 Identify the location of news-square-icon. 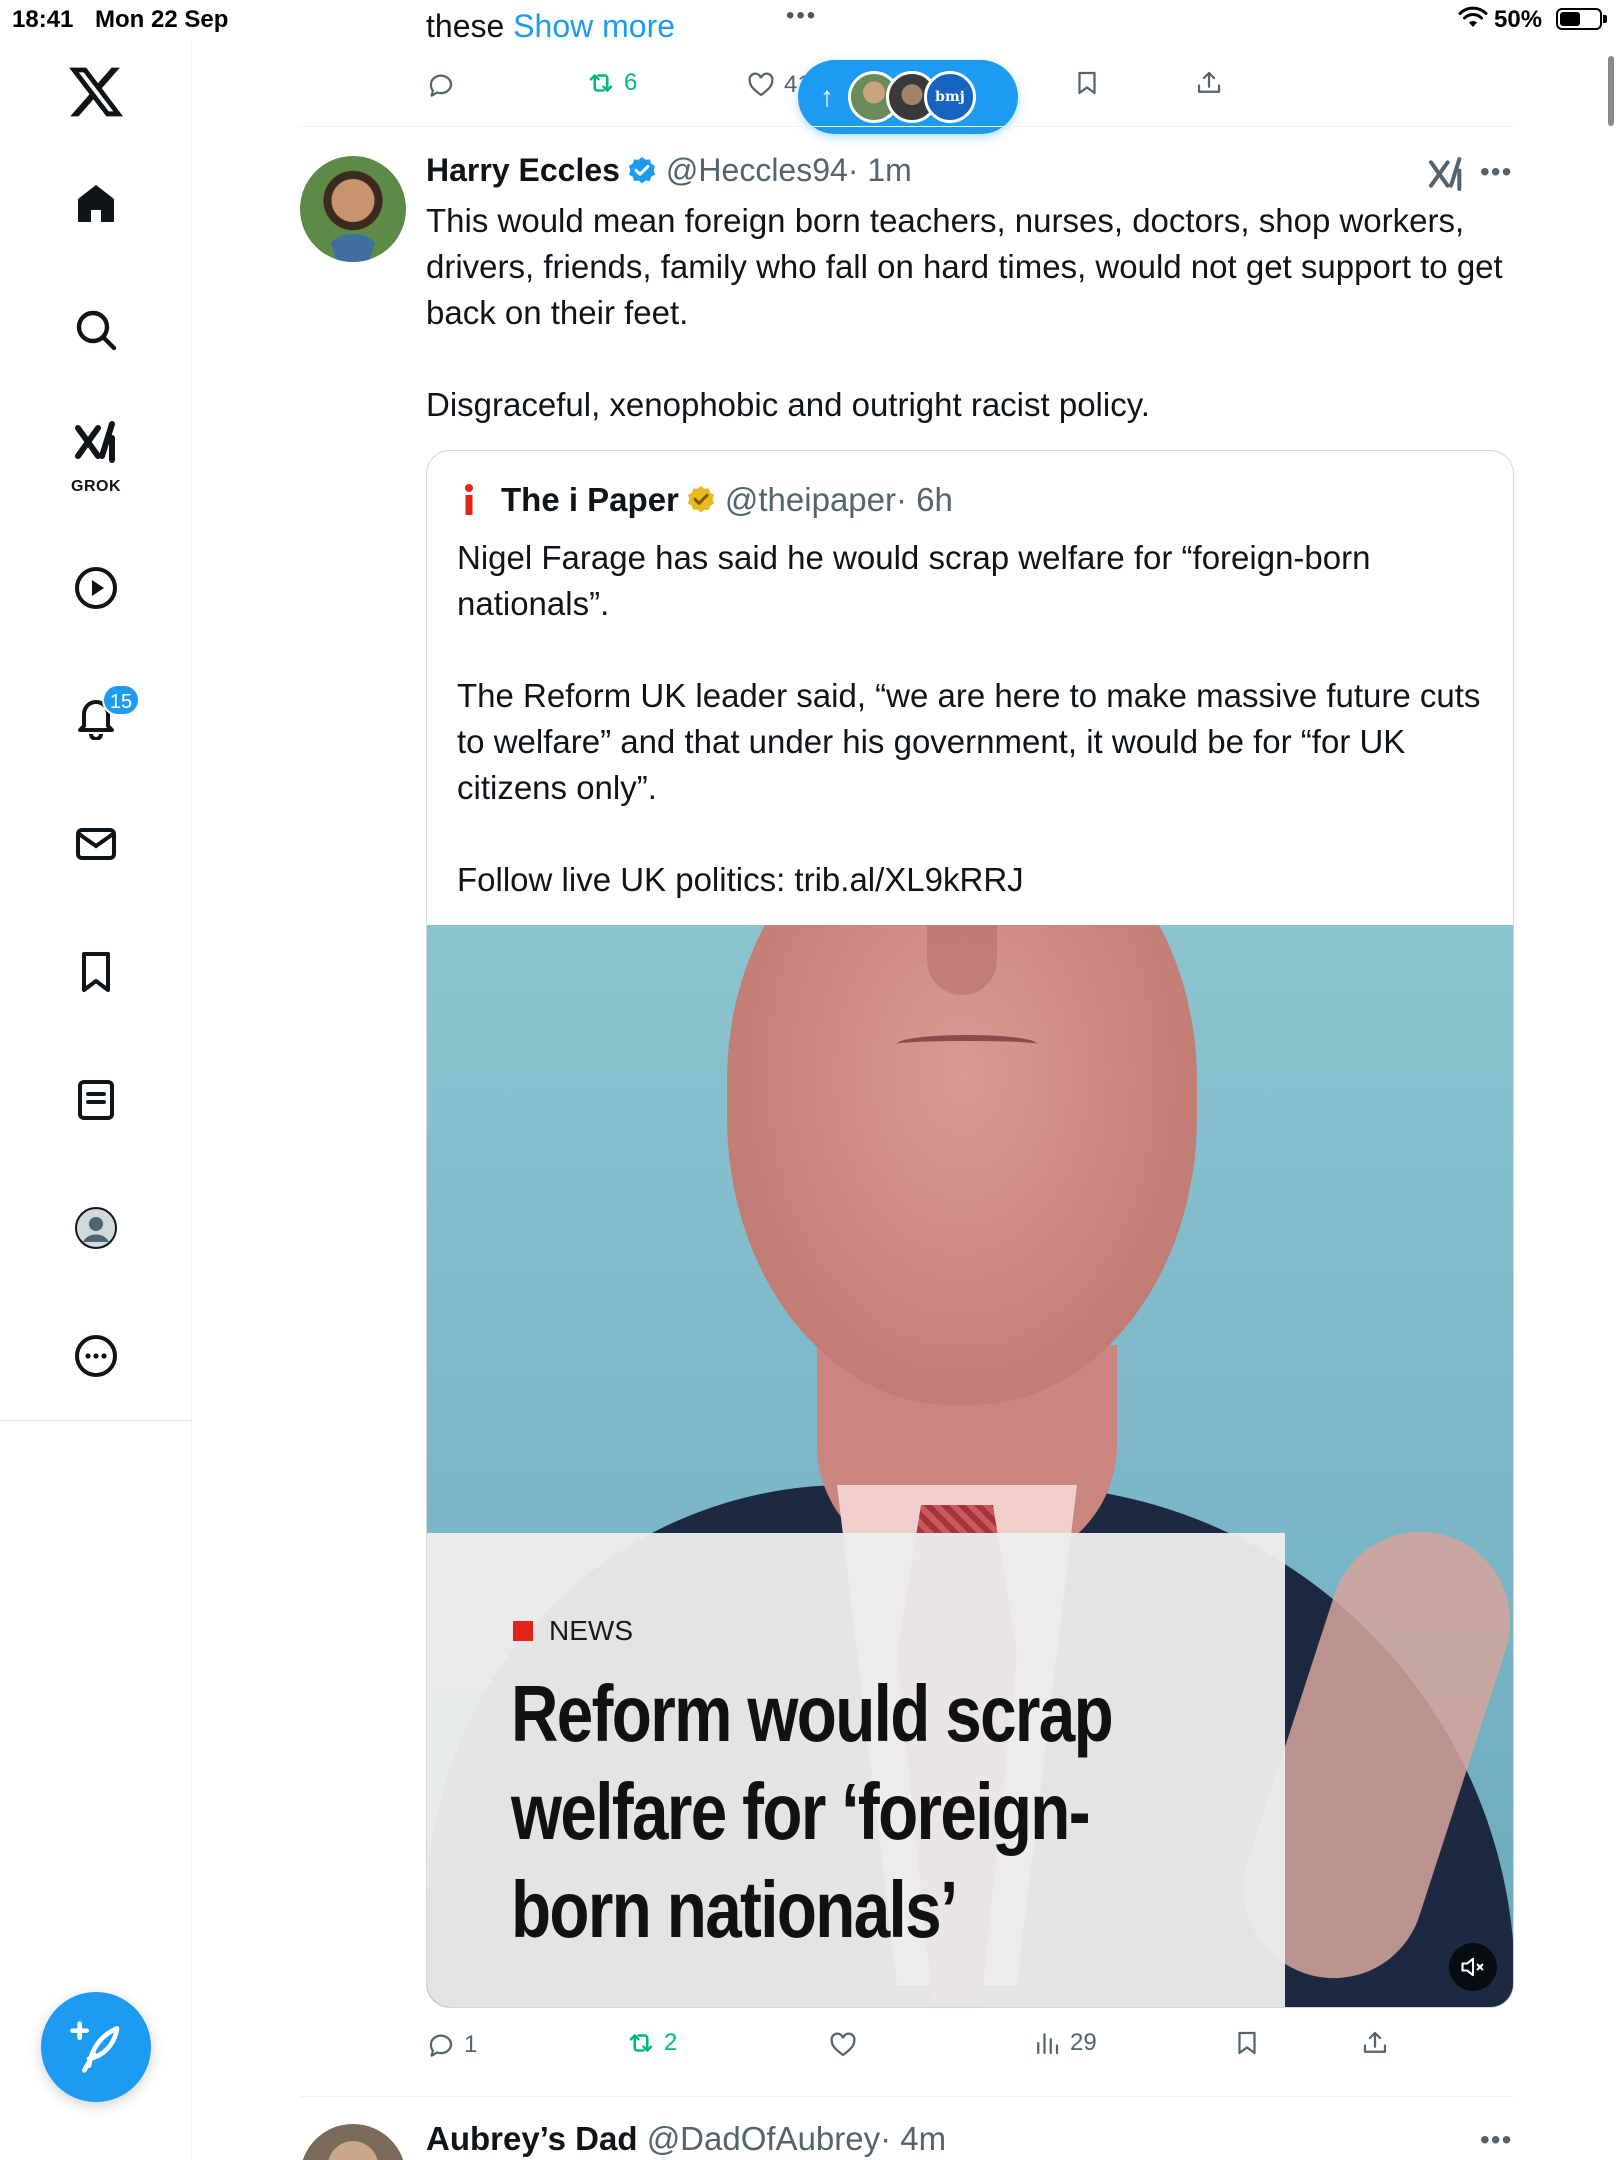
(523, 1631).